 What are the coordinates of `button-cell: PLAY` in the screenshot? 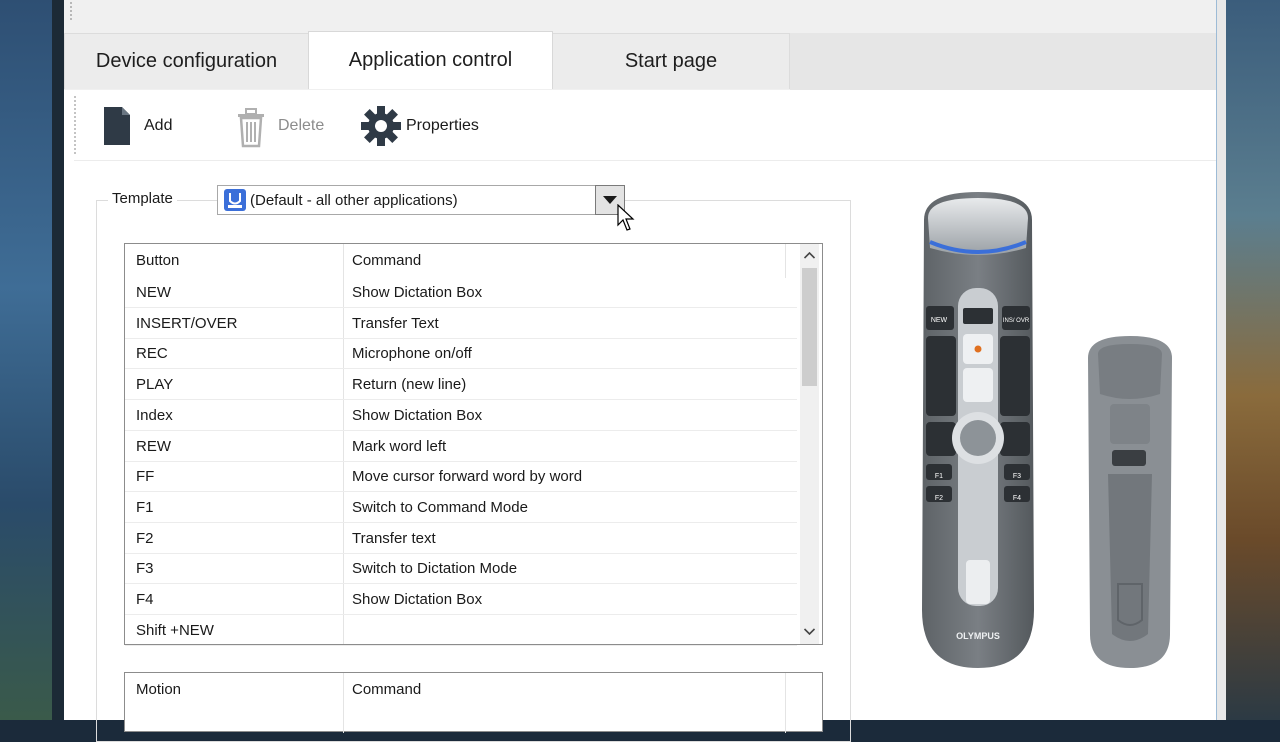 It's located at (234, 385).